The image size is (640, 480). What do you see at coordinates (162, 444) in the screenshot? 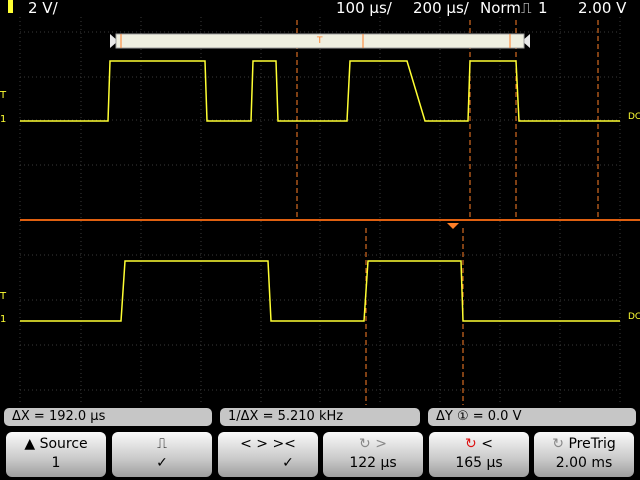
I see `pulse-icon: ⎍` at bounding box center [162, 444].